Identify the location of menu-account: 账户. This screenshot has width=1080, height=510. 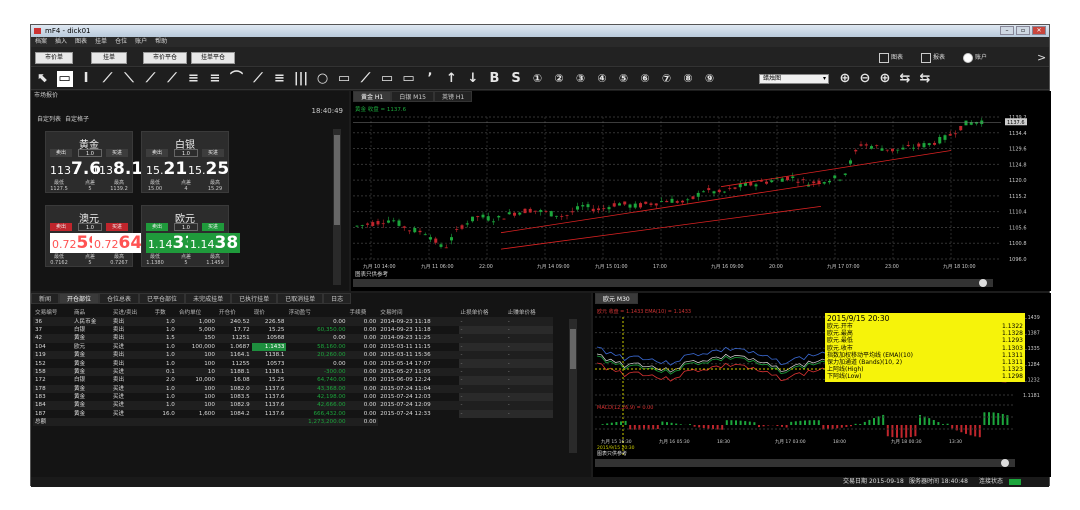
(141, 42).